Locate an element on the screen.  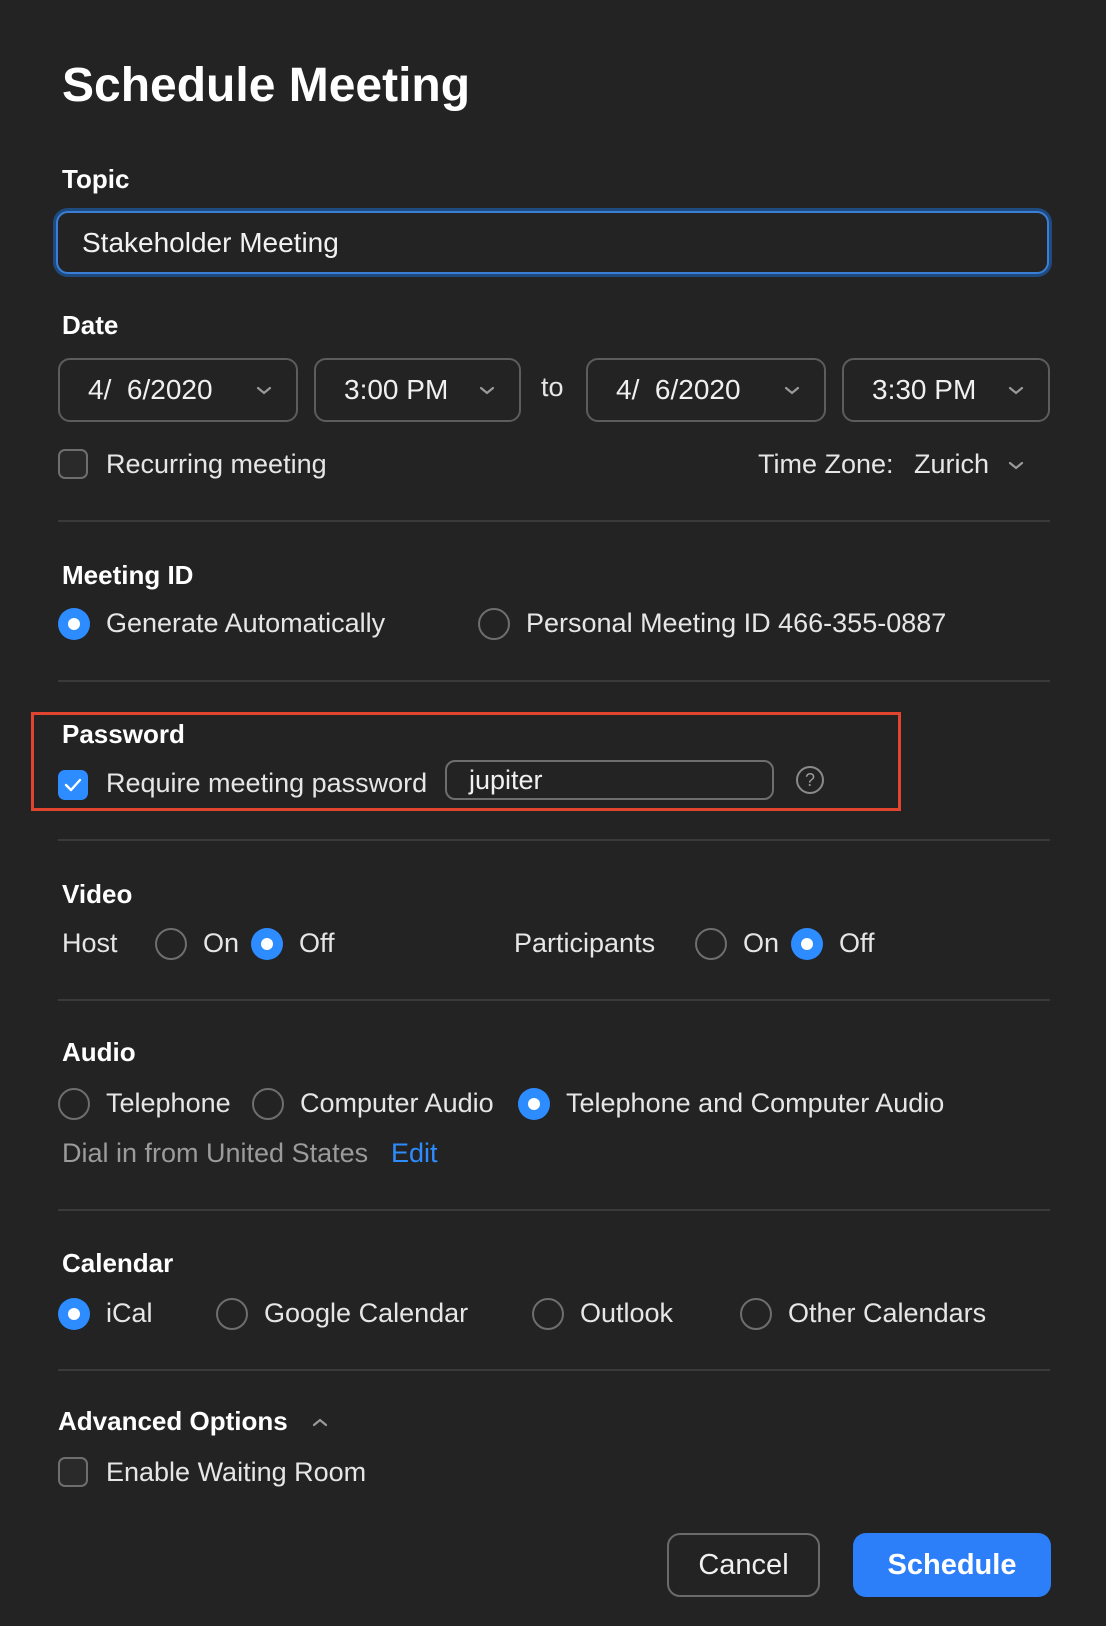
radio-participants-off is located at coordinates (807, 944).